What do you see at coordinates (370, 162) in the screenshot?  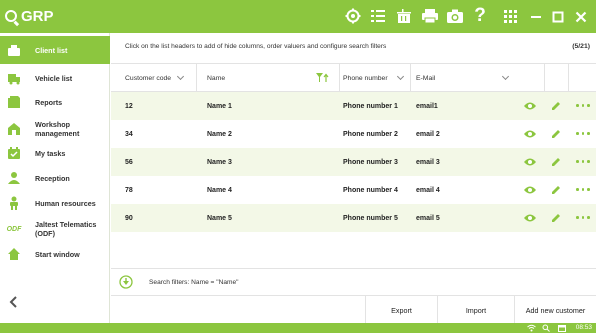 I see `cell-phone: Phone number 3` at bounding box center [370, 162].